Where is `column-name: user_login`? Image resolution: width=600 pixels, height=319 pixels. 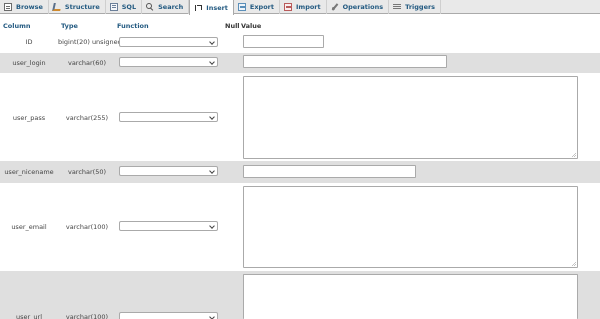
column-name: user_login is located at coordinates (29, 63).